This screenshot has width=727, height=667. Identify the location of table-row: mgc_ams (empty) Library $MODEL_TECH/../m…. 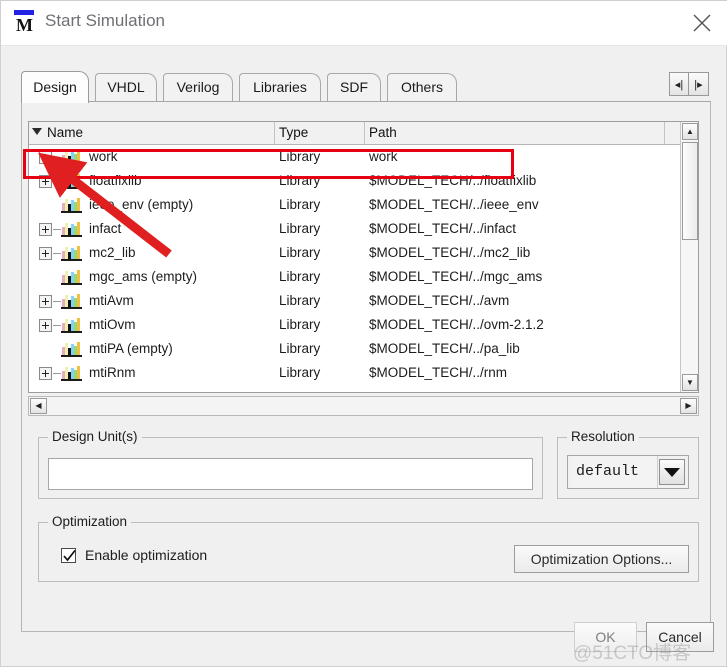
(355, 277).